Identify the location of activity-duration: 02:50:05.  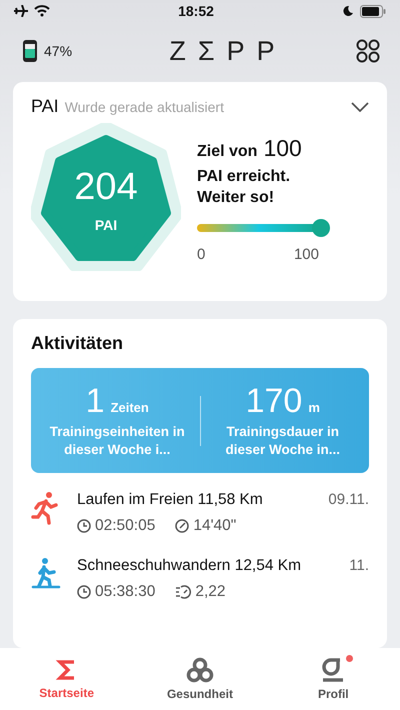
(125, 526).